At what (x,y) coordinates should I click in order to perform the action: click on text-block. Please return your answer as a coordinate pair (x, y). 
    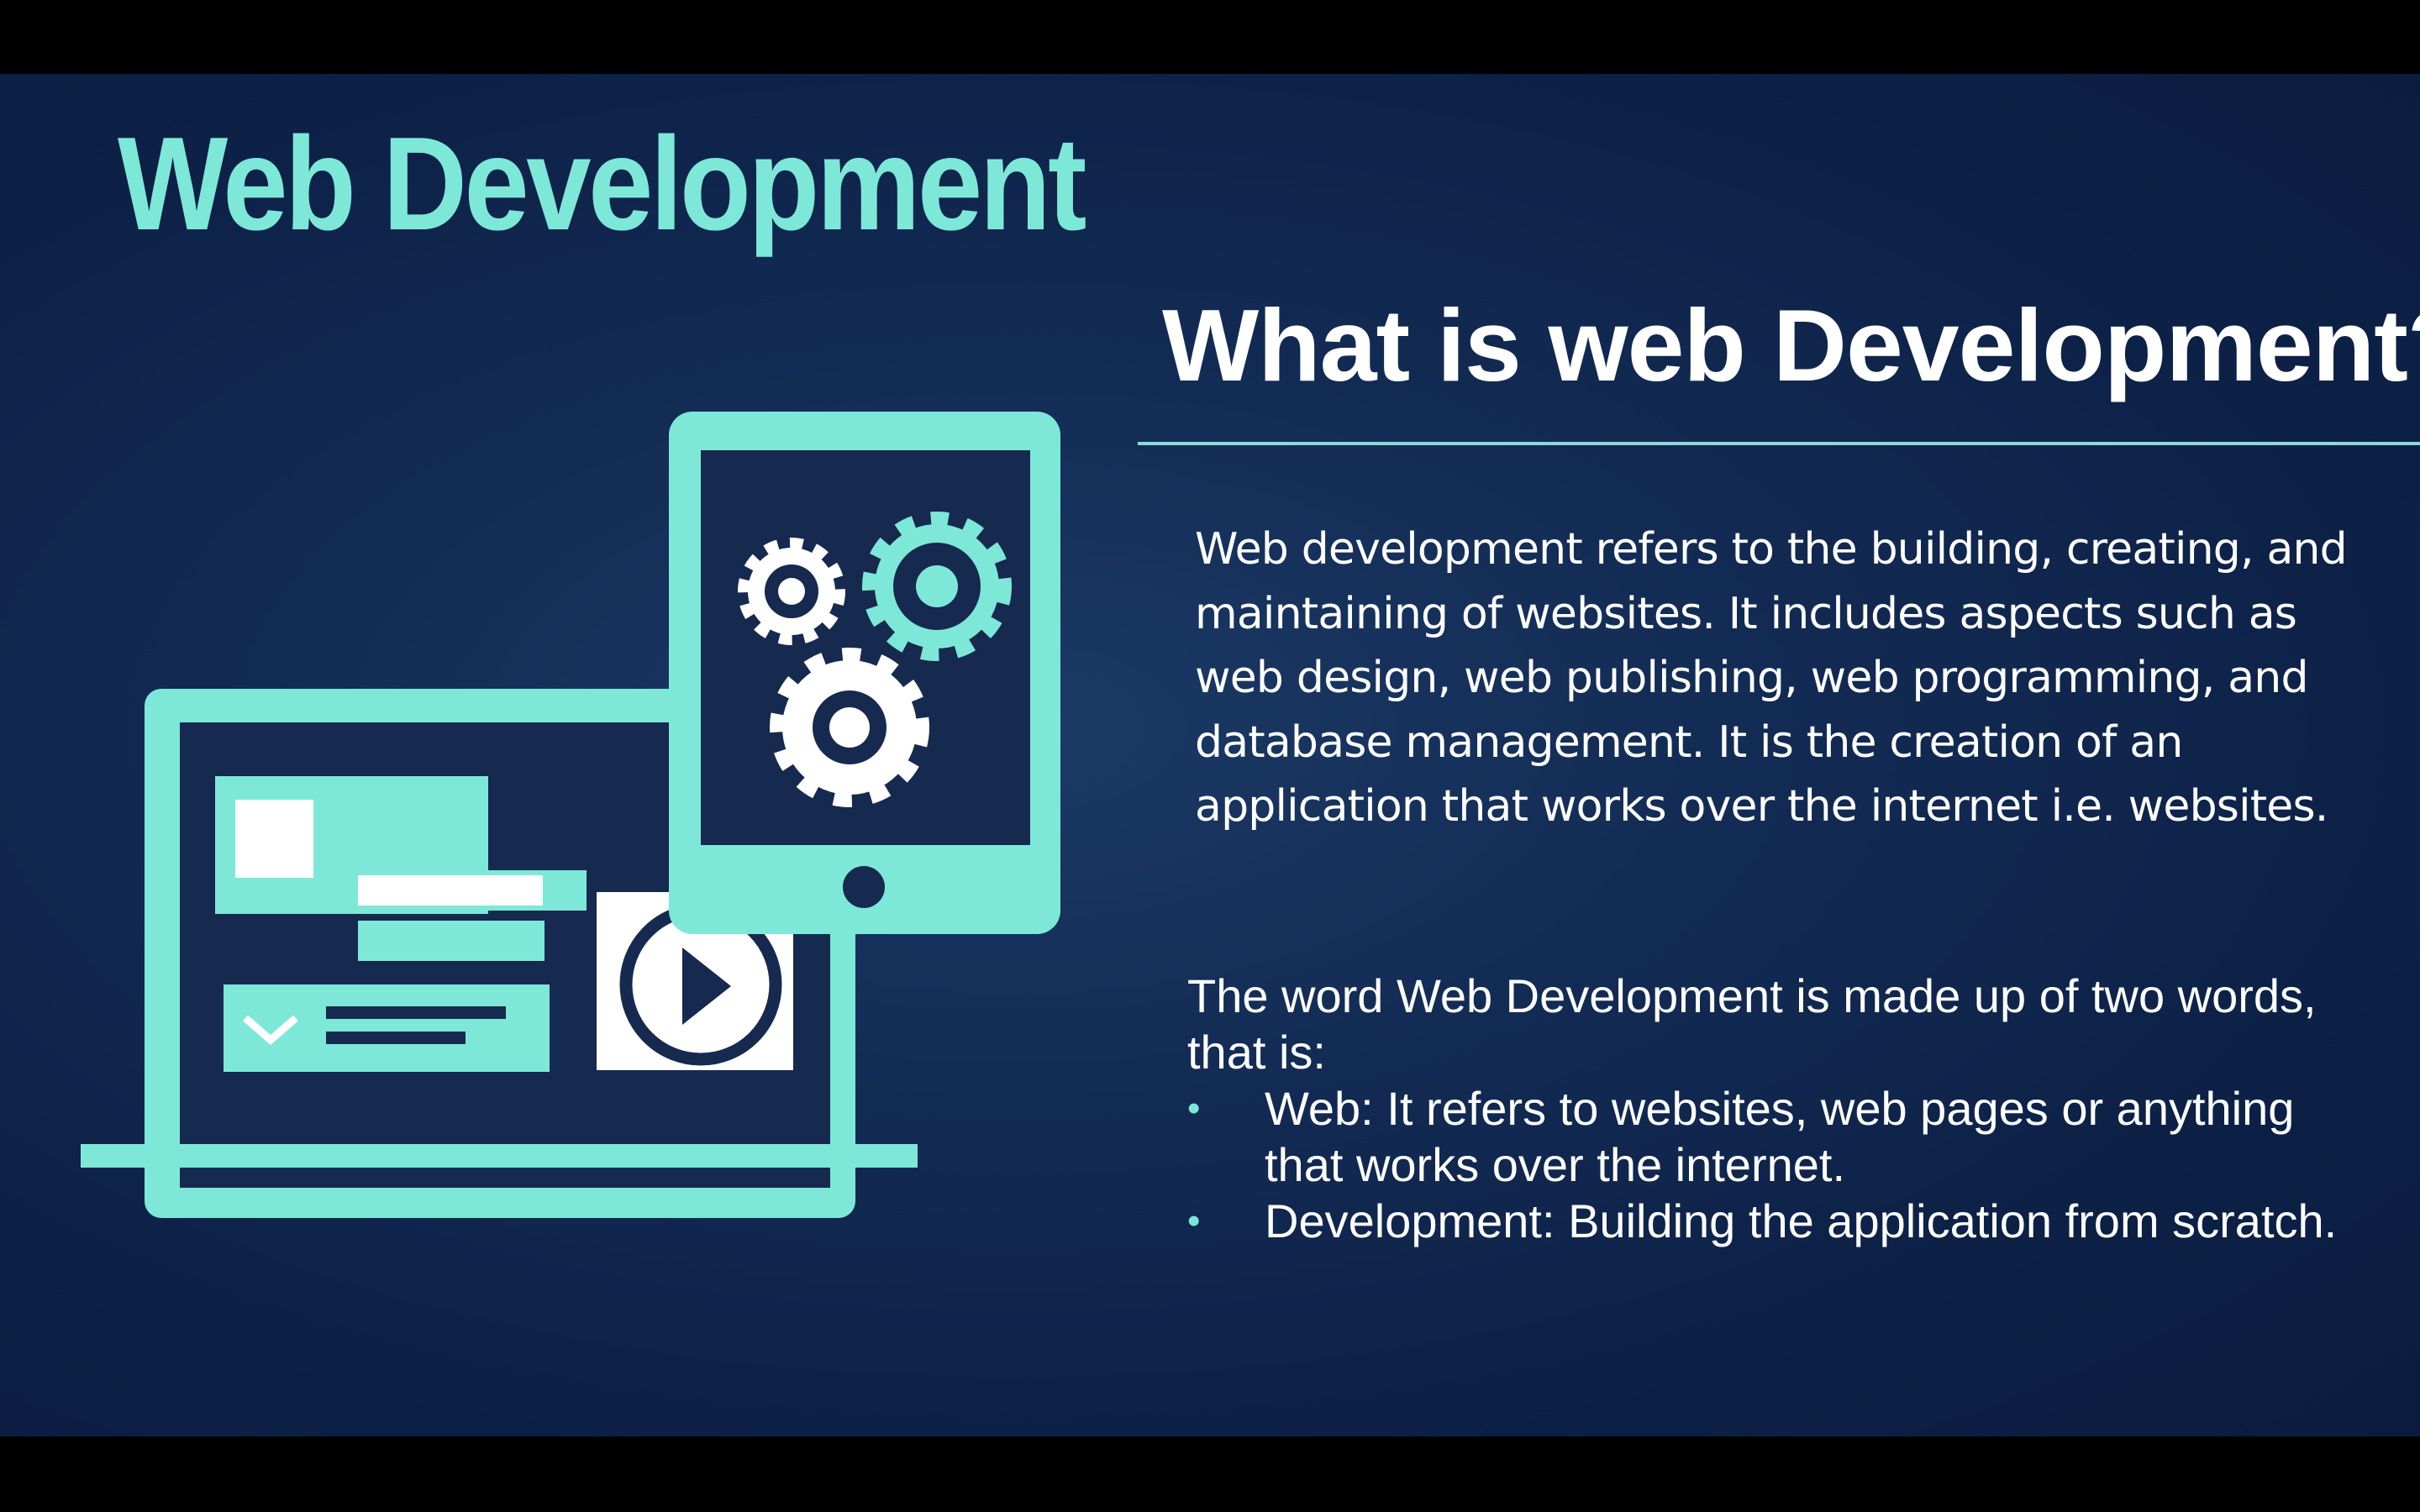
    Looking at the image, I should click on (451, 941).